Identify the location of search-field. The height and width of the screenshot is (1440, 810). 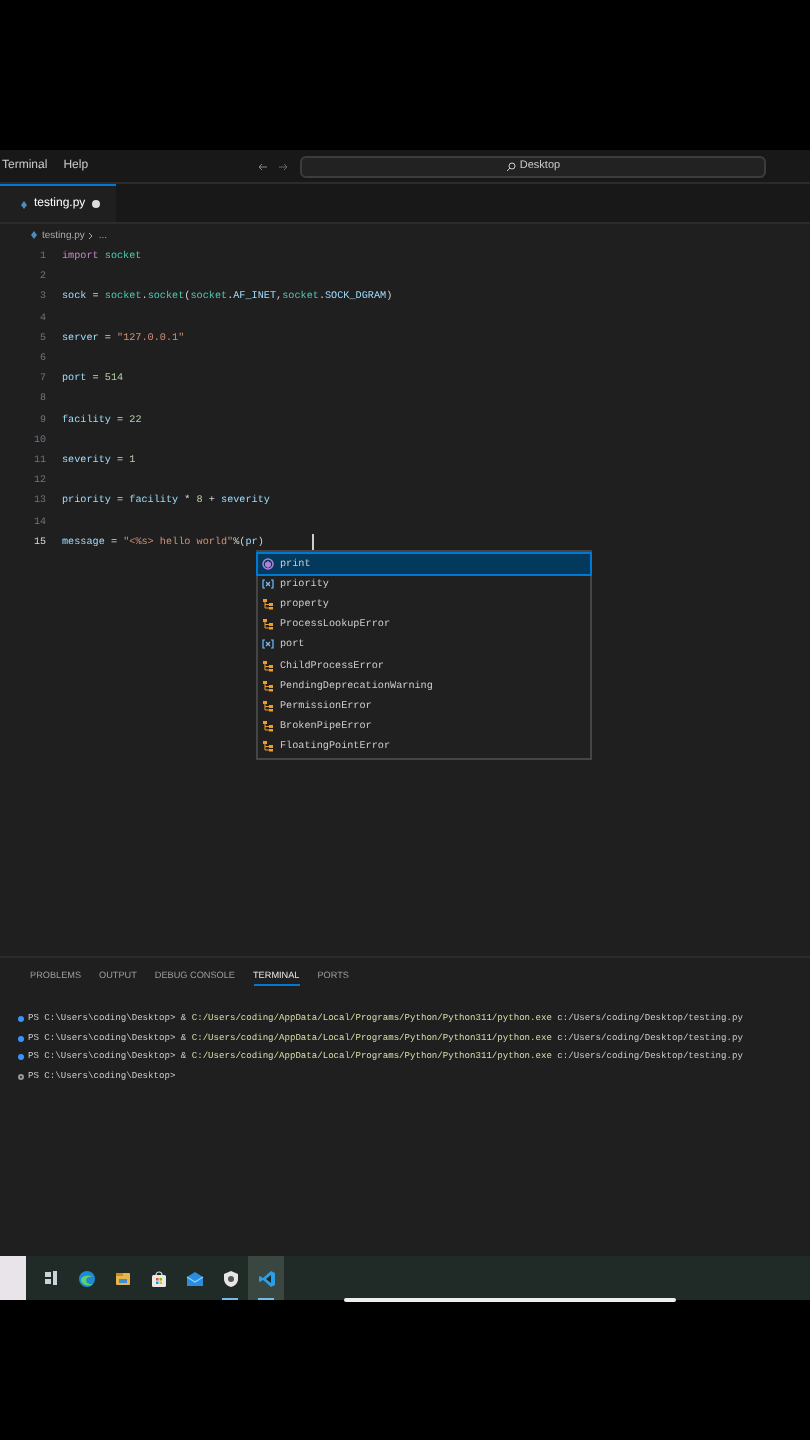
(13, 1278).